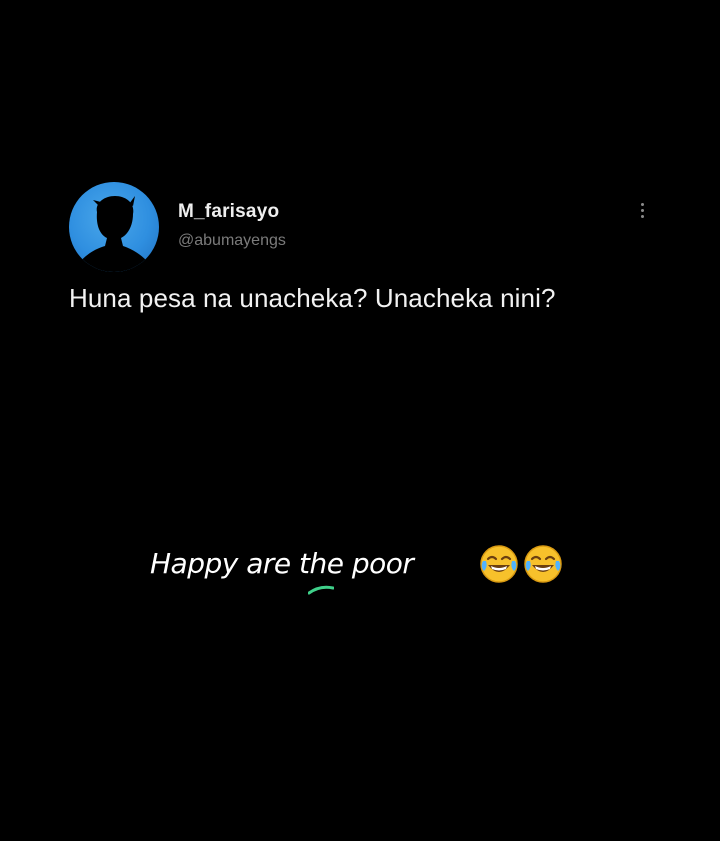 The image size is (720, 841). What do you see at coordinates (228, 212) in the screenshot?
I see `display-name: M_farisayo` at bounding box center [228, 212].